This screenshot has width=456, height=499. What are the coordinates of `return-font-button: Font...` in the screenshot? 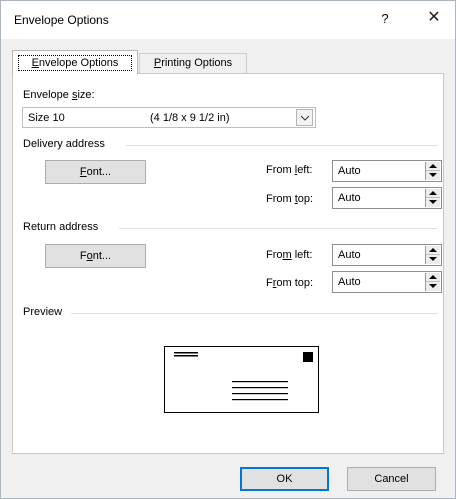 It's located at (95, 256).